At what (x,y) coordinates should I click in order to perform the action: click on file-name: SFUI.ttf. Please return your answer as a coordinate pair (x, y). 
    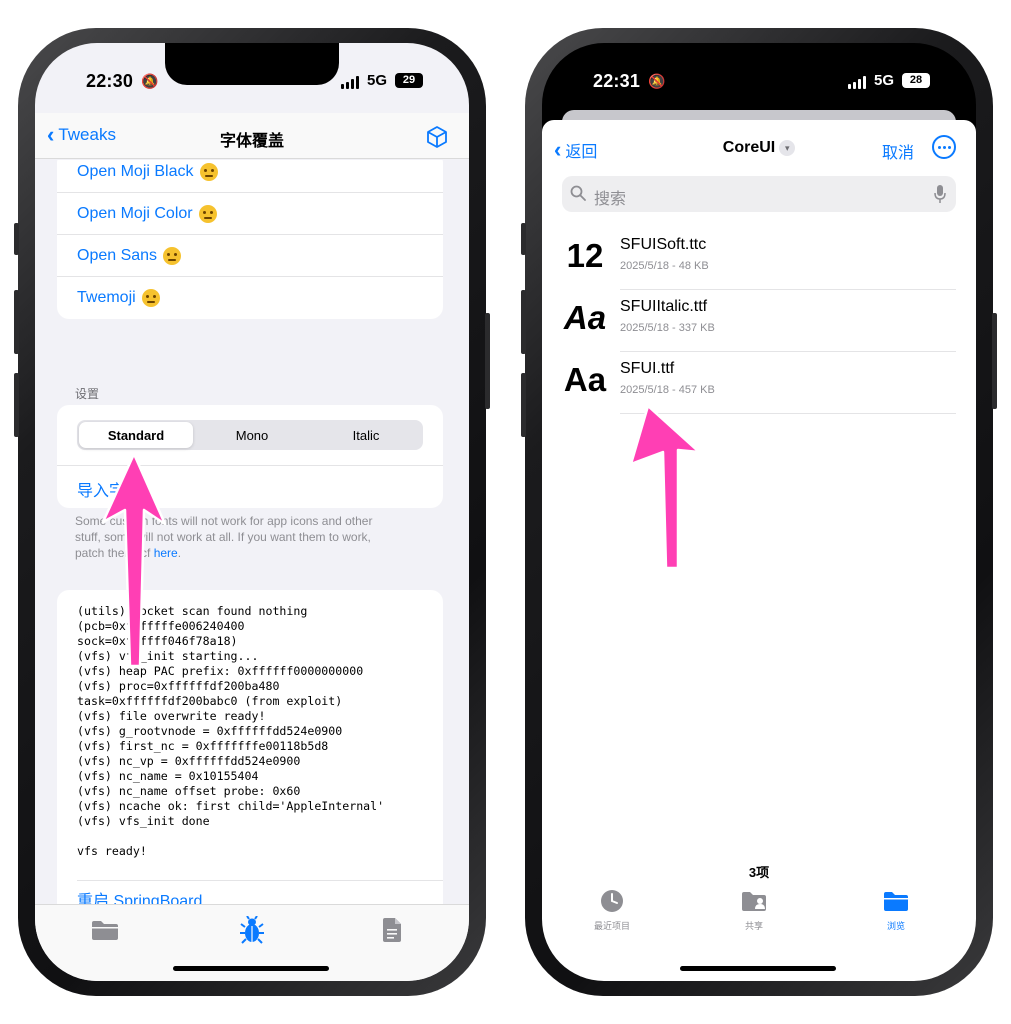
    Looking at the image, I should click on (647, 368).